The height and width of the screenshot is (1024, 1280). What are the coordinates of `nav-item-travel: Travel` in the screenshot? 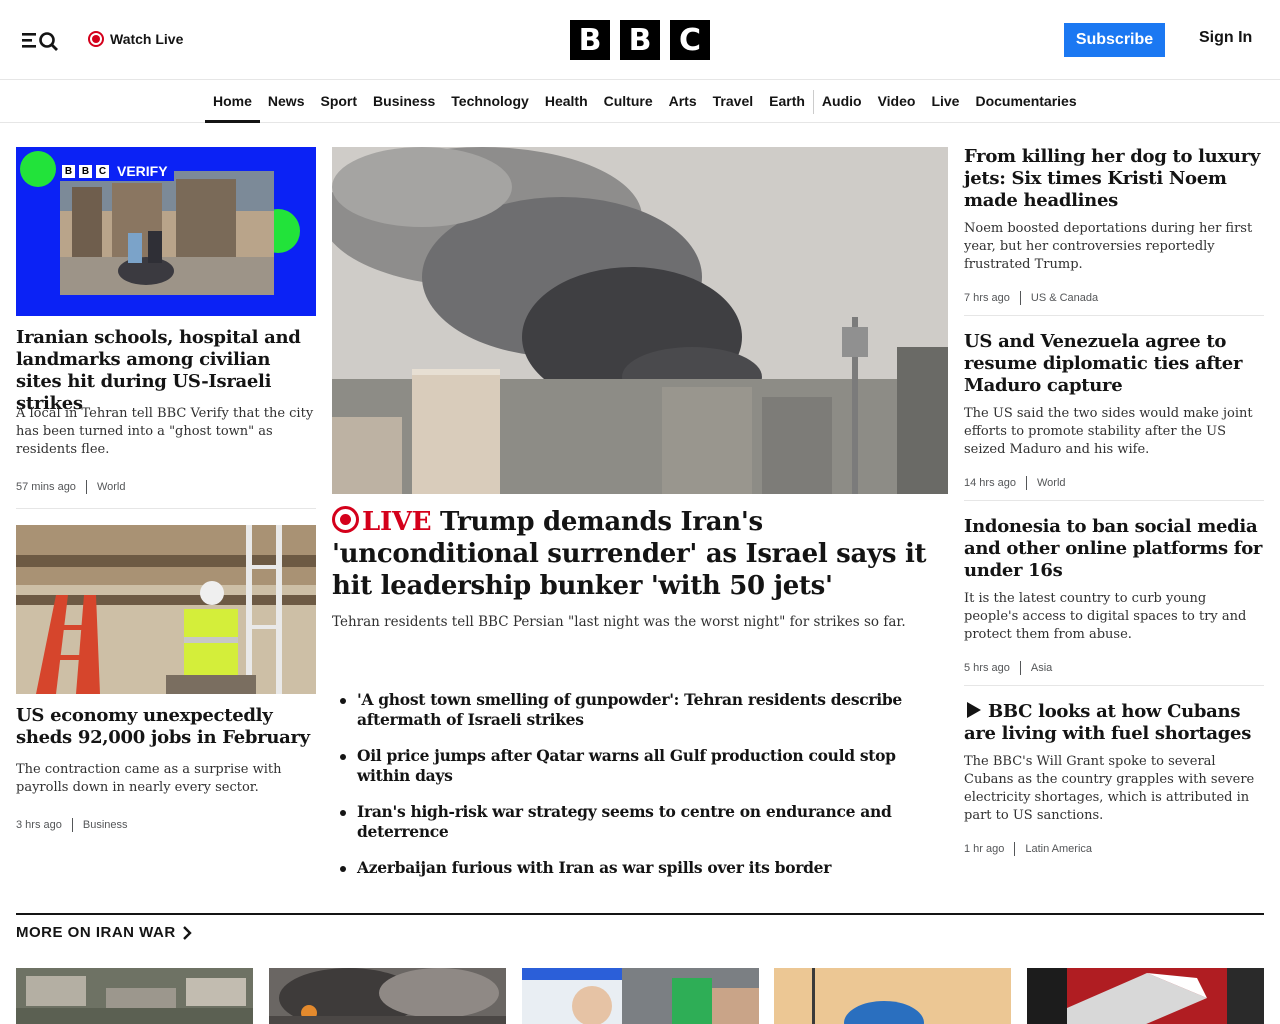 It's located at (733, 101).